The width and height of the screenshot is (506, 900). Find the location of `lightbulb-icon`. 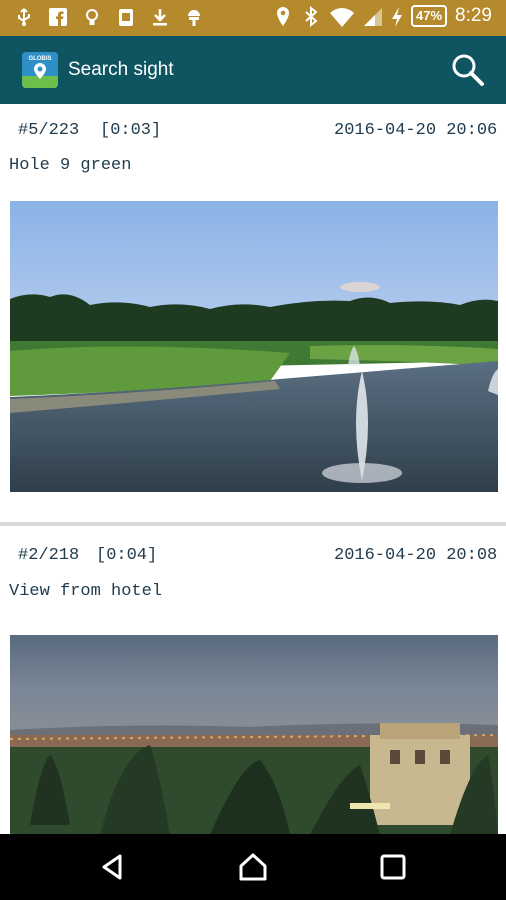

lightbulb-icon is located at coordinates (92, 17).